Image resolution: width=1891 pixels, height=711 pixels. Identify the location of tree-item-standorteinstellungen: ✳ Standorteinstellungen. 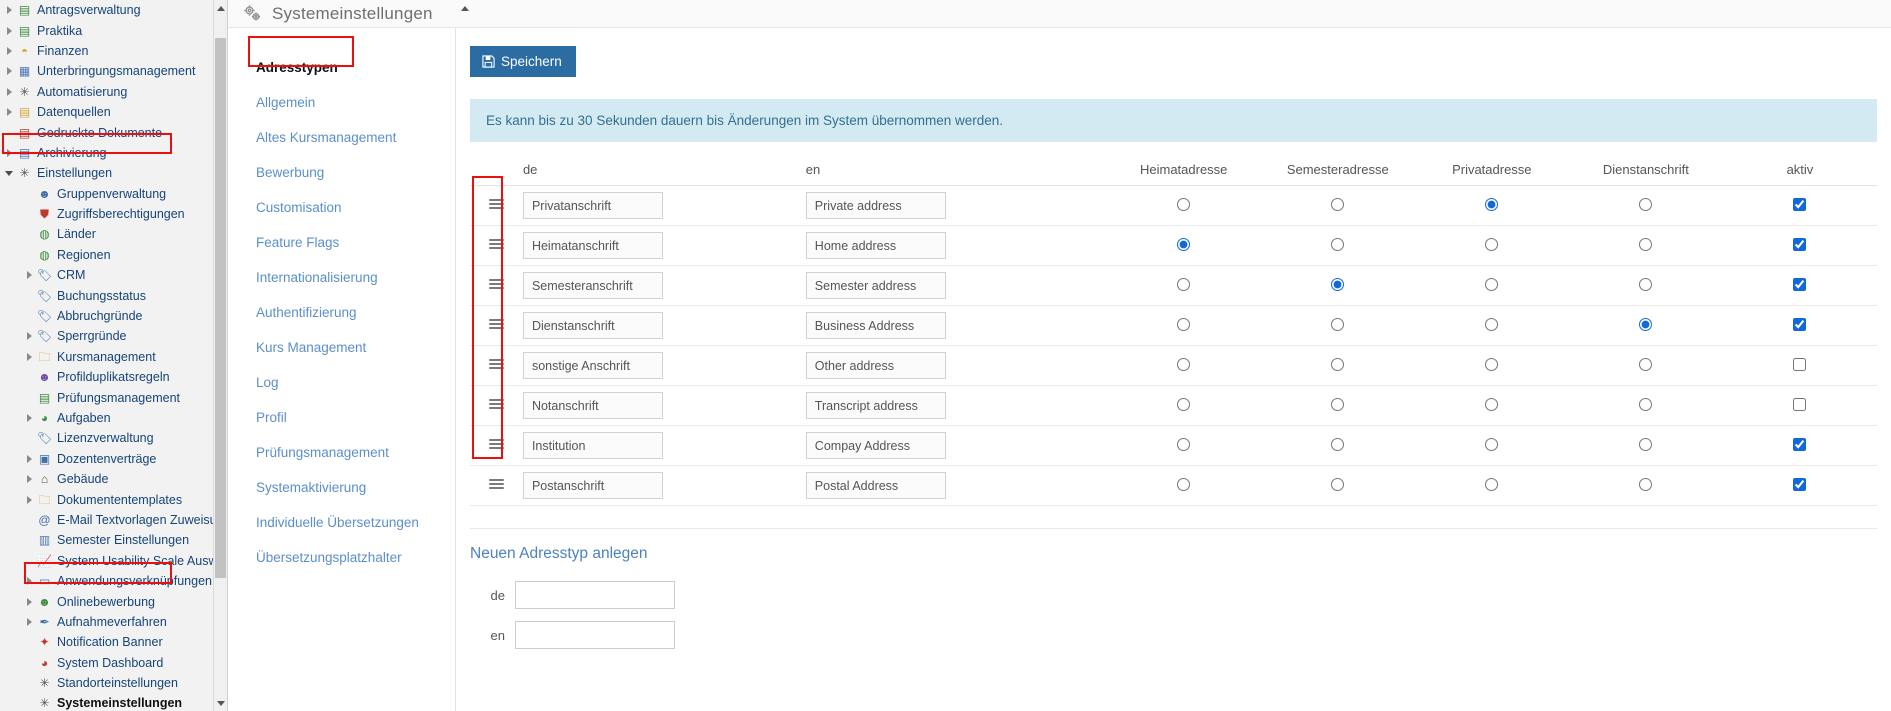
(113, 683).